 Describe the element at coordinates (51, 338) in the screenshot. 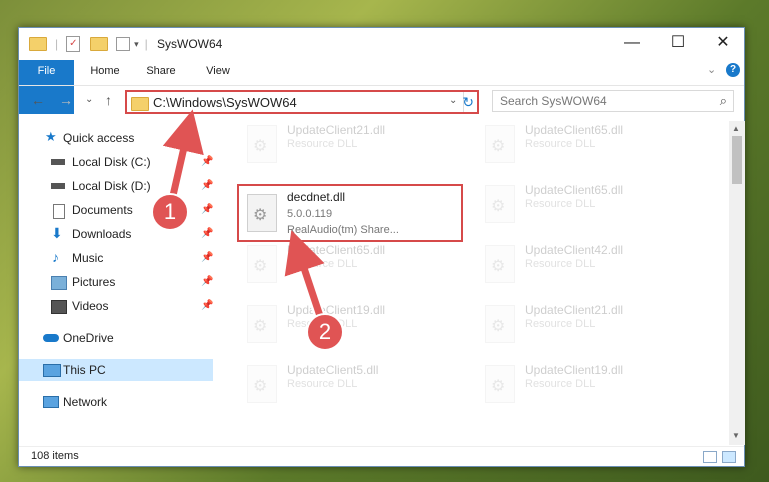

I see `cloud-icon` at that location.